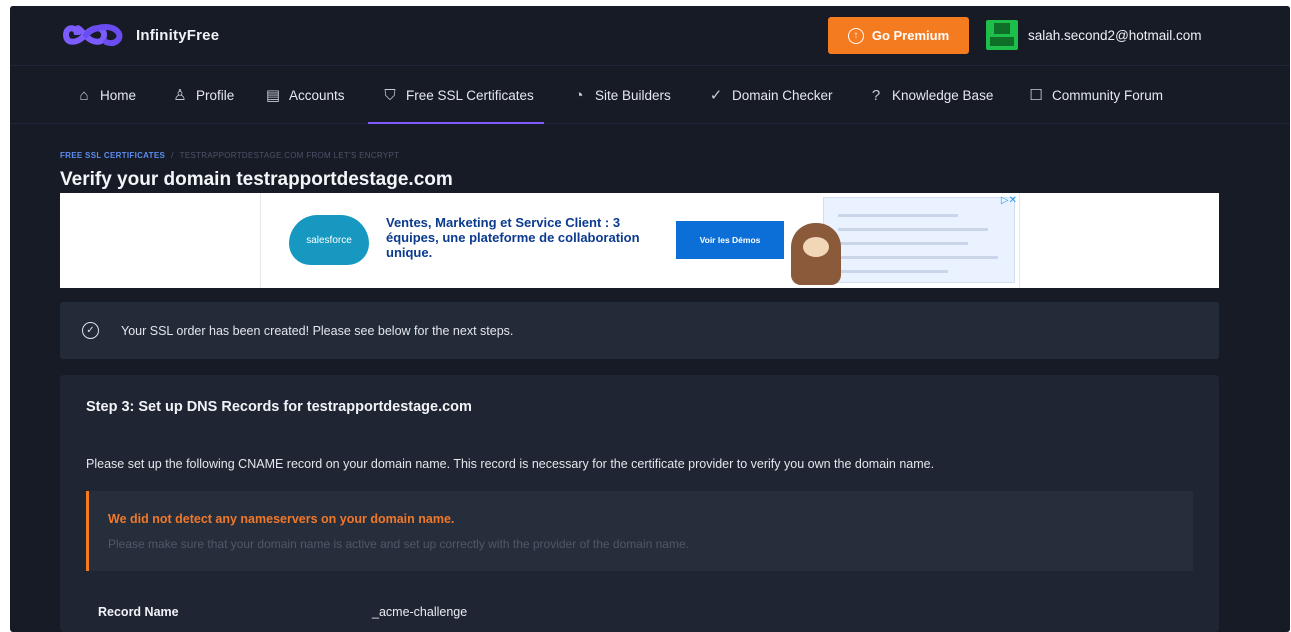 Image resolution: width=1291 pixels, height=632 pixels. What do you see at coordinates (730, 240) in the screenshot?
I see `ad-cta-button: Voir les Démos` at bounding box center [730, 240].